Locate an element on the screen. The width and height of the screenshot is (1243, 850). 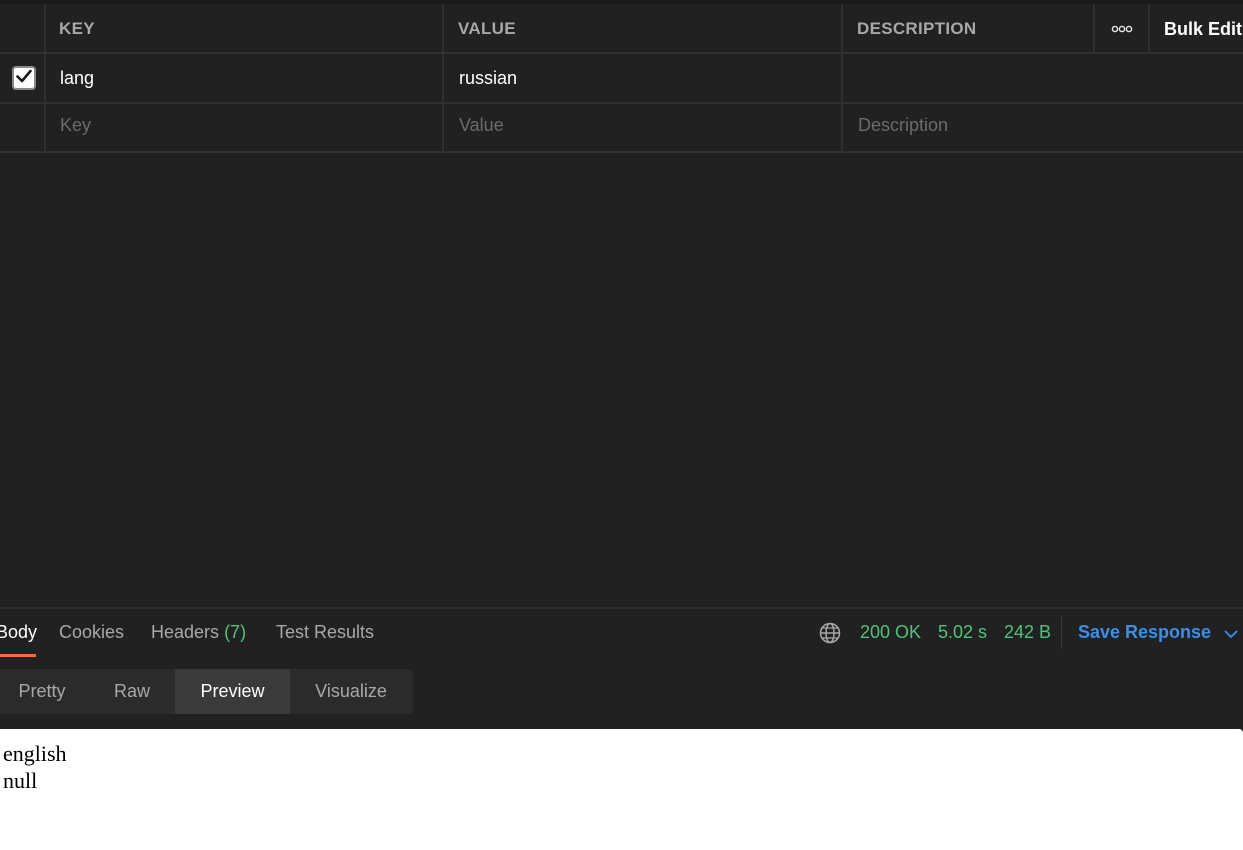
view-mode-preview: Preview is located at coordinates (232, 691).